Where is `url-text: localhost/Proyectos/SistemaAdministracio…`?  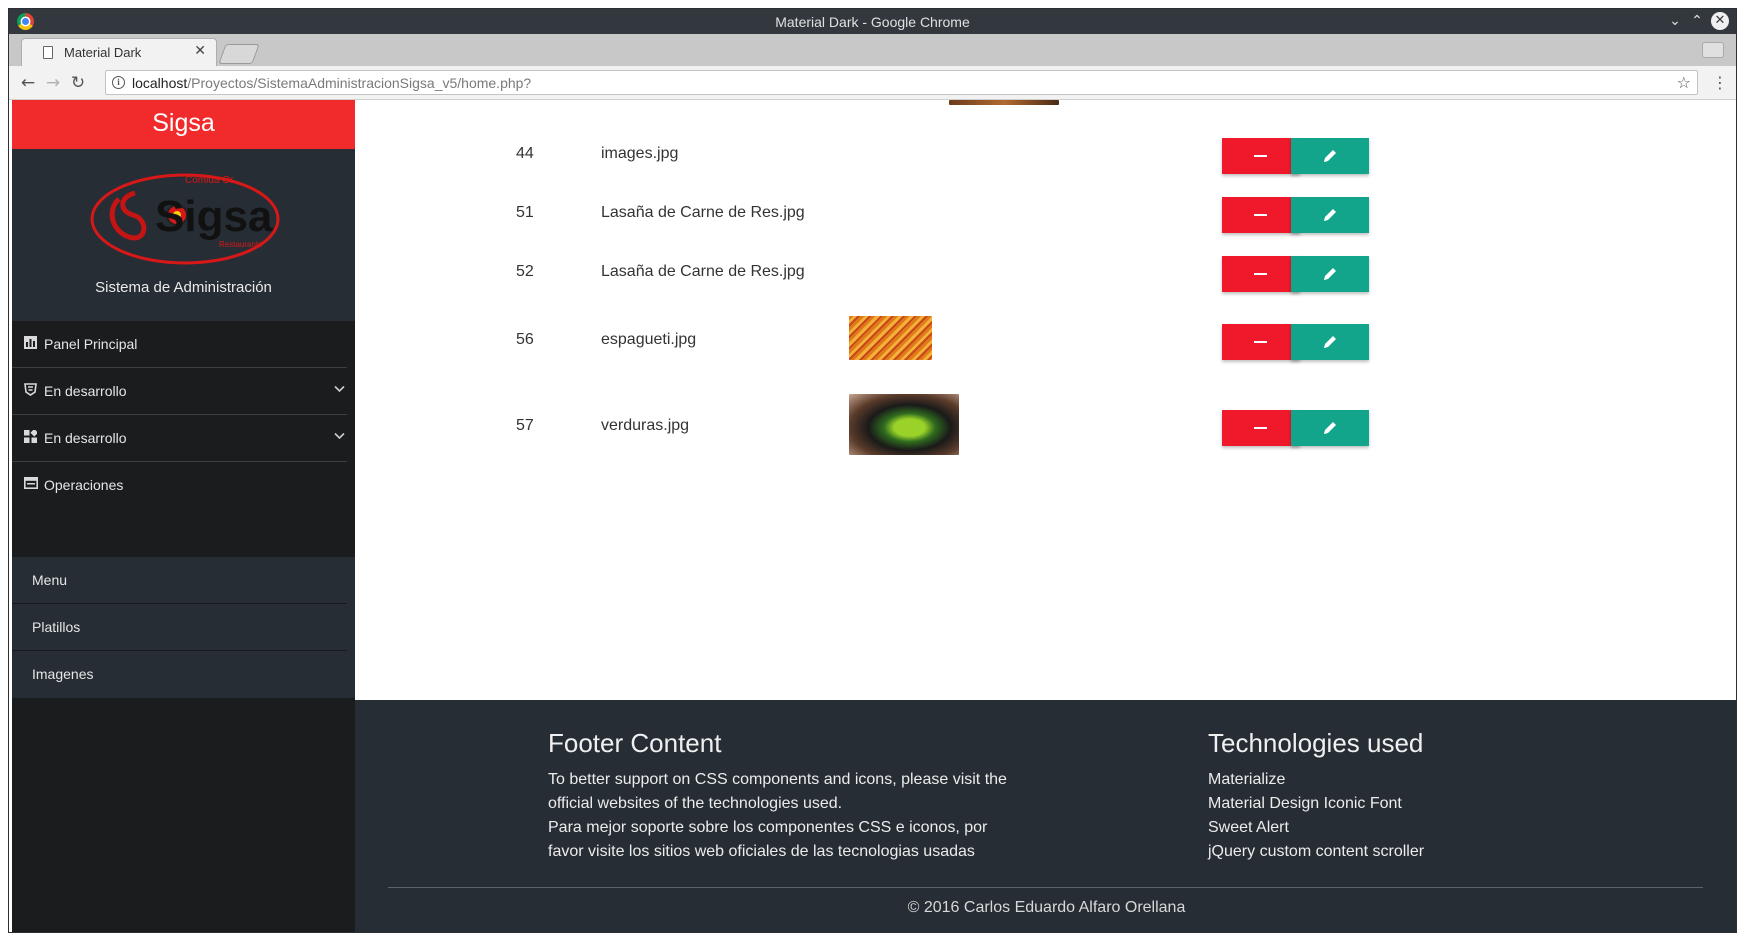 url-text: localhost/Proyectos/SistemaAdministracio… is located at coordinates (331, 83).